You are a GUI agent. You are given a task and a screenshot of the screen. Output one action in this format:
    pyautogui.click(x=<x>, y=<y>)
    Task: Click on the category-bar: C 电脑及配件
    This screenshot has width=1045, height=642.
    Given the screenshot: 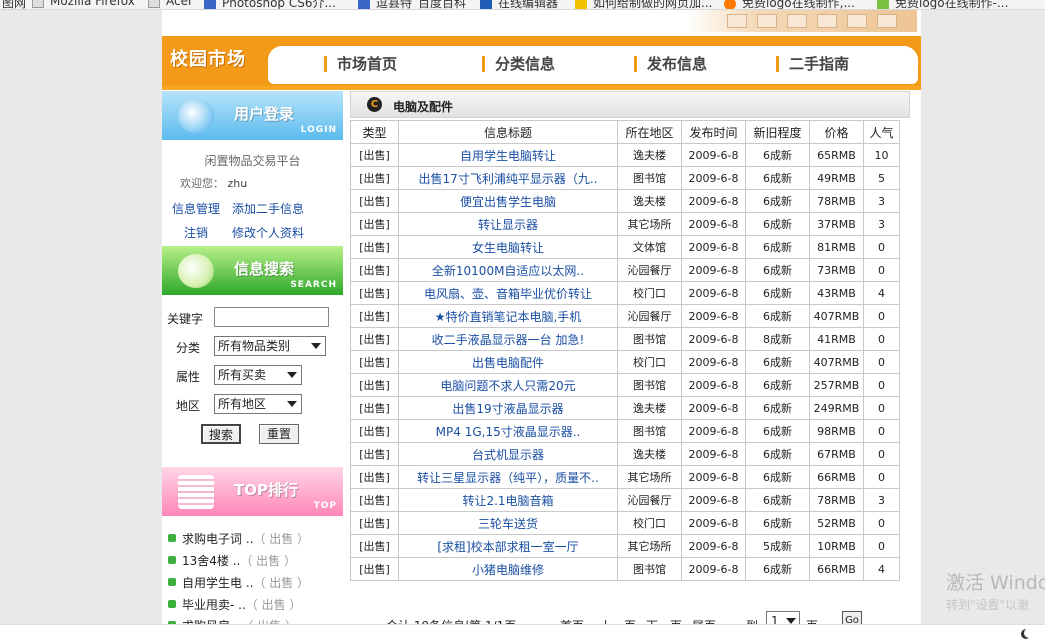 What is the action you would take?
    pyautogui.click(x=630, y=104)
    